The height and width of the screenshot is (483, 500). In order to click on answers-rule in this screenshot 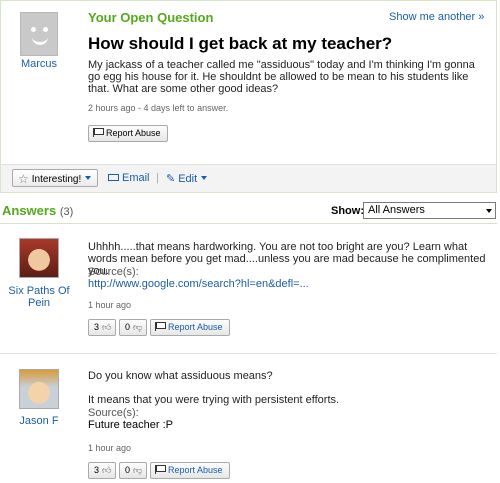, I will do `click(248, 223)`.